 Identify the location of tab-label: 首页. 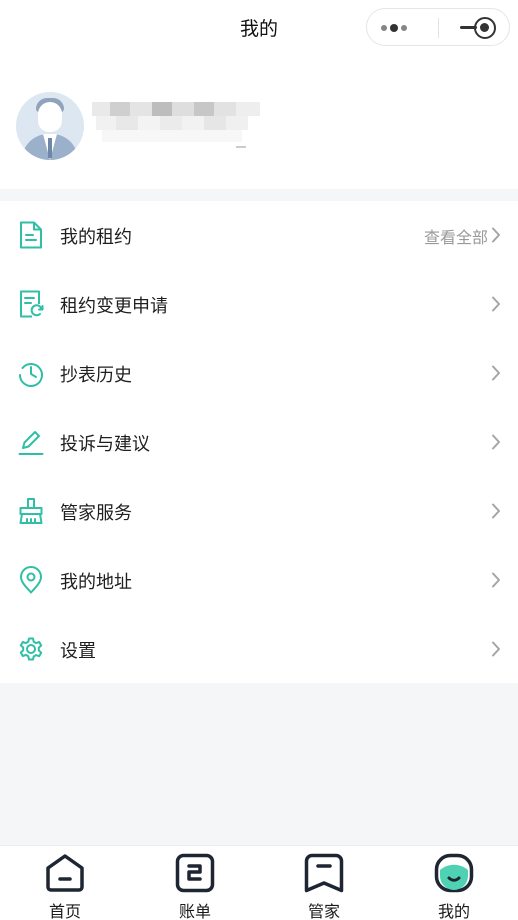
(64, 911).